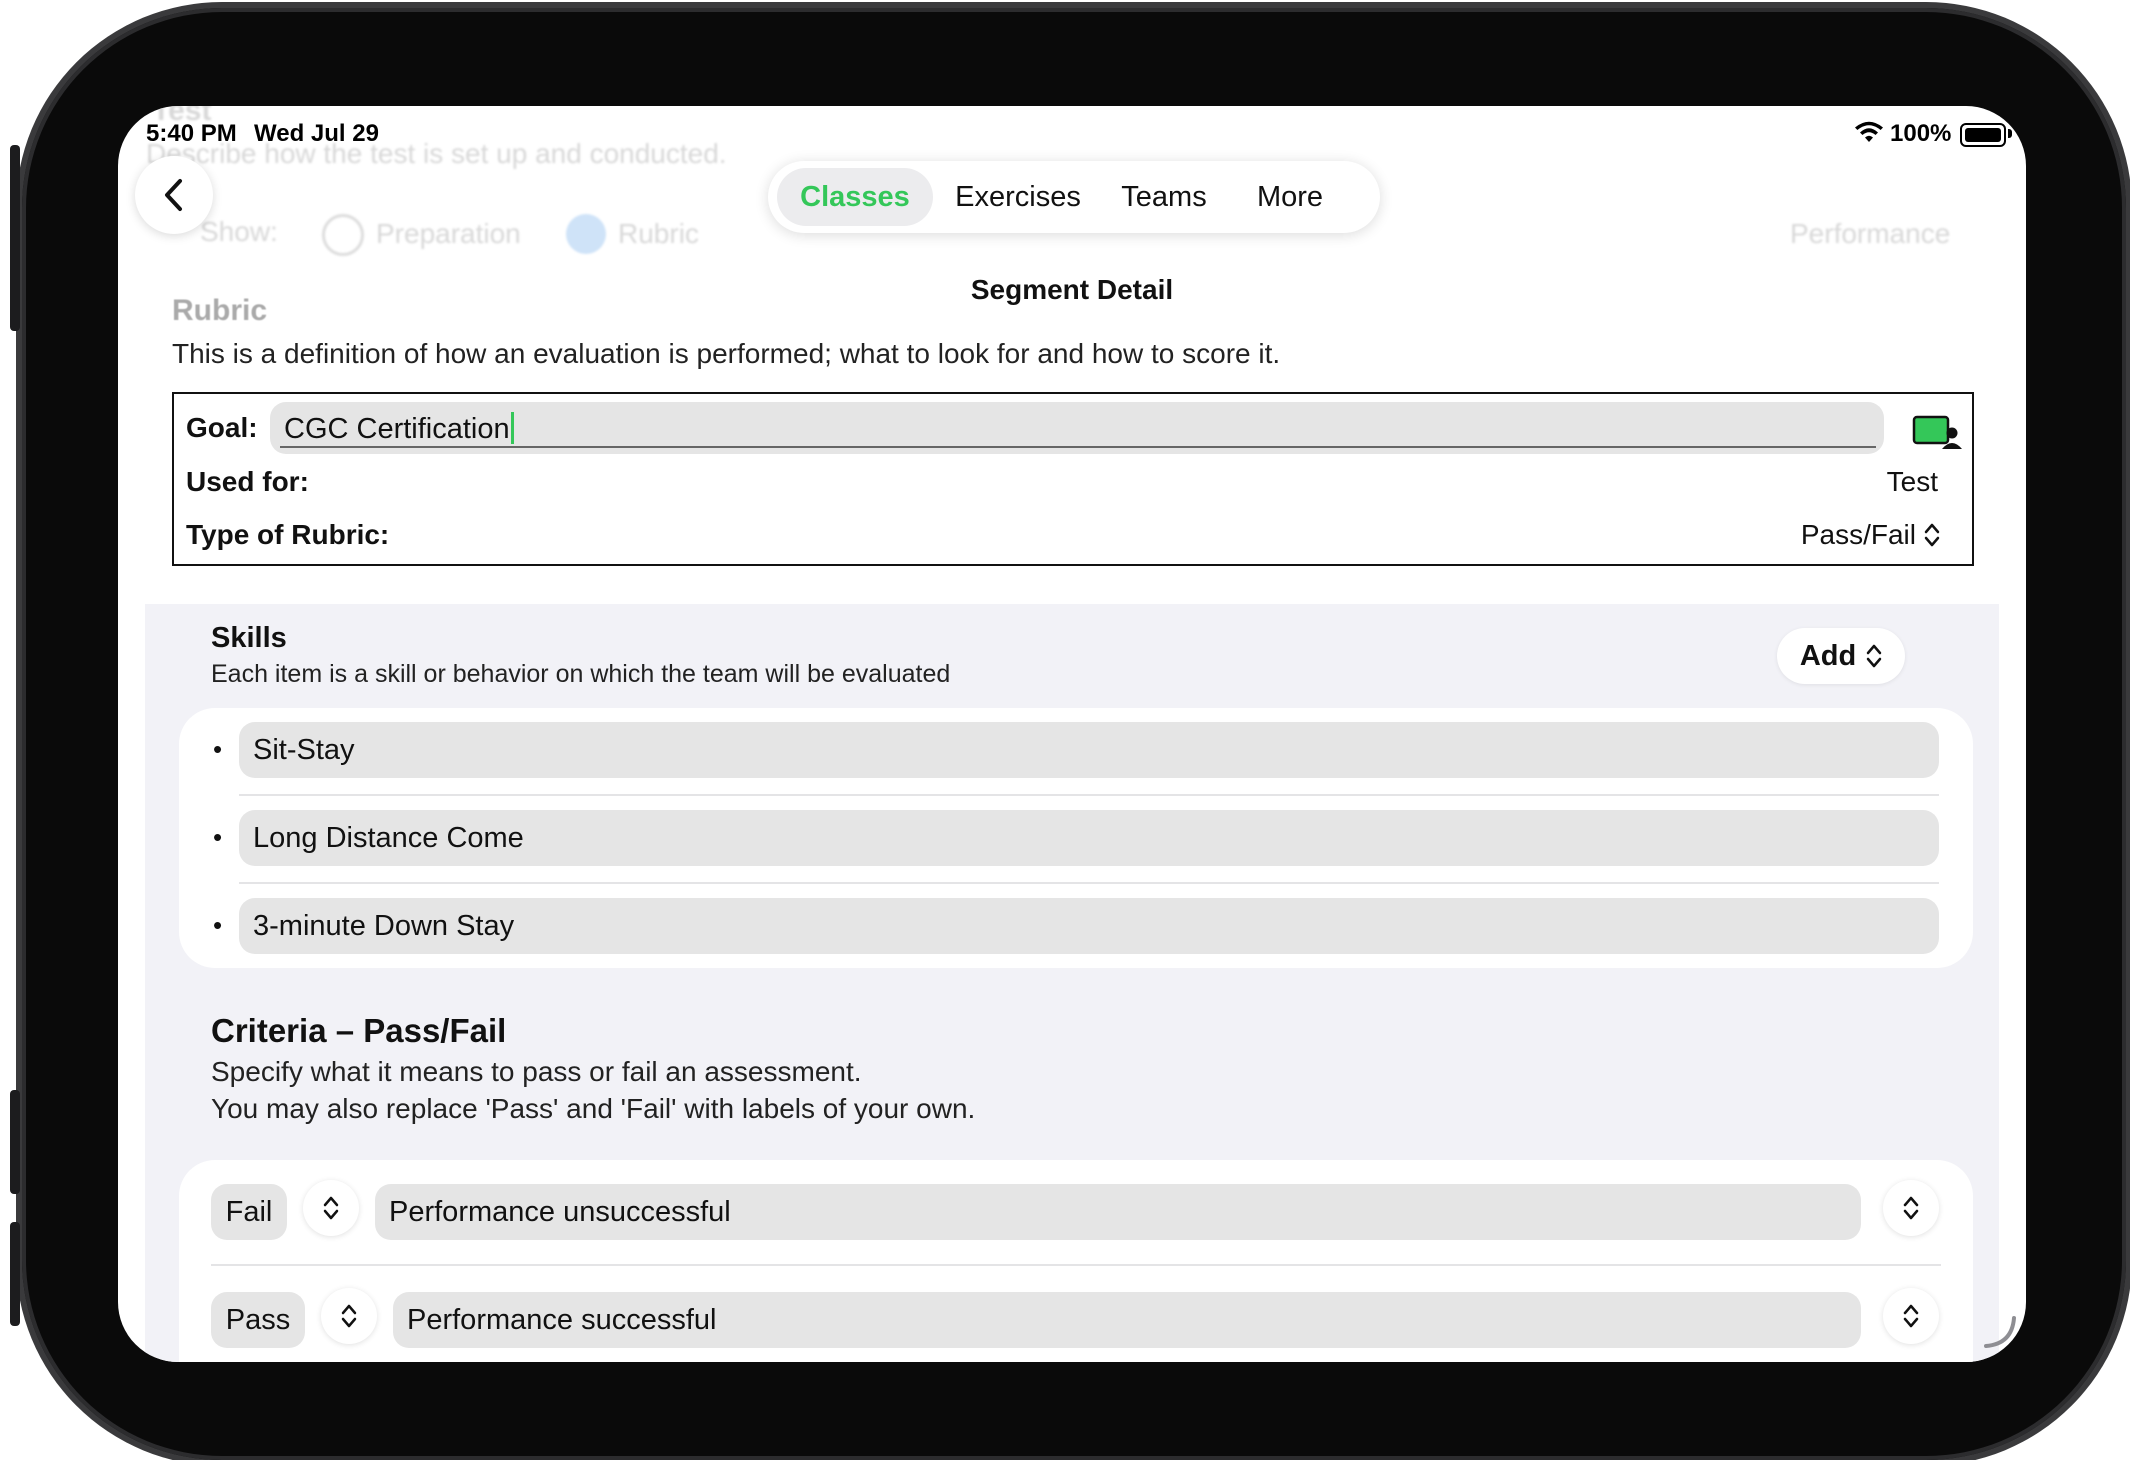 Image resolution: width=2130 pixels, height=1460 pixels. Describe the element at coordinates (288, 534) in the screenshot. I see `type-label: Type of Rubric:` at that location.